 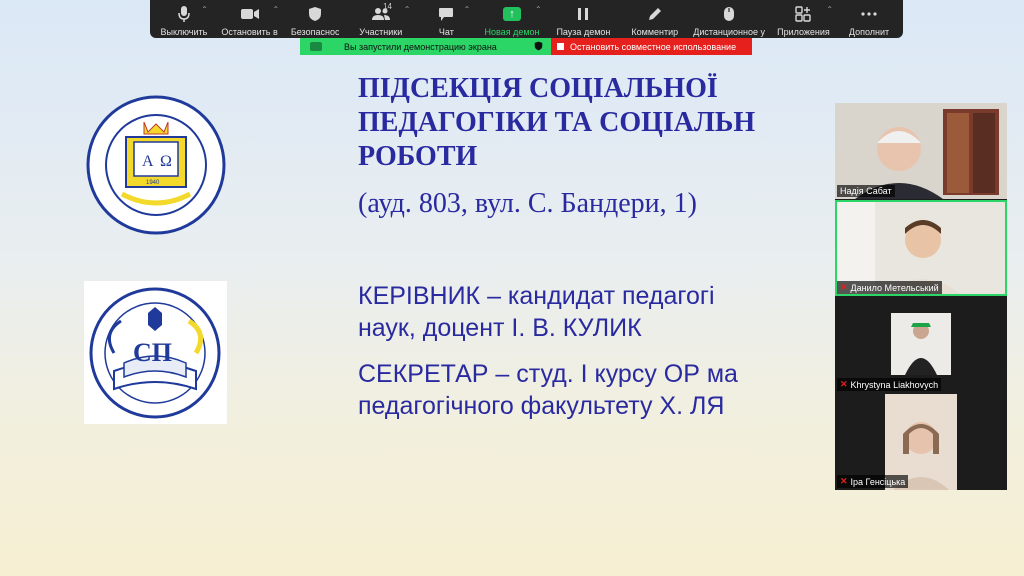 I want to click on stop-share-button: Остановить совместное использование, so click(x=651, y=46).